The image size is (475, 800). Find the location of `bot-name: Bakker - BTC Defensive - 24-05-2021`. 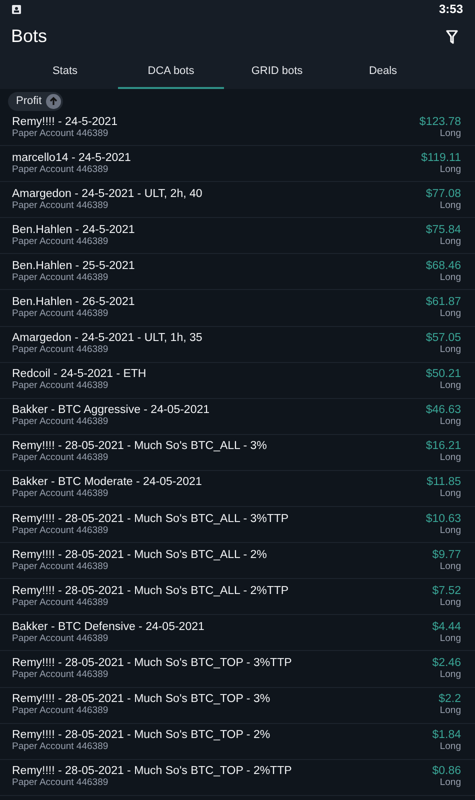

bot-name: Bakker - BTC Defensive - 24-05-2021 is located at coordinates (108, 626).